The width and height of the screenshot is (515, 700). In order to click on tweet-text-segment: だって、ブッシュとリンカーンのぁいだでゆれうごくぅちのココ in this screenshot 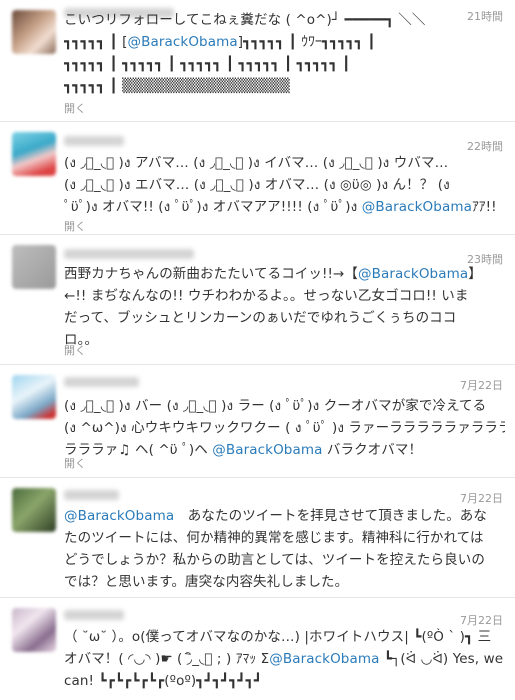, I will do `click(260, 318)`.